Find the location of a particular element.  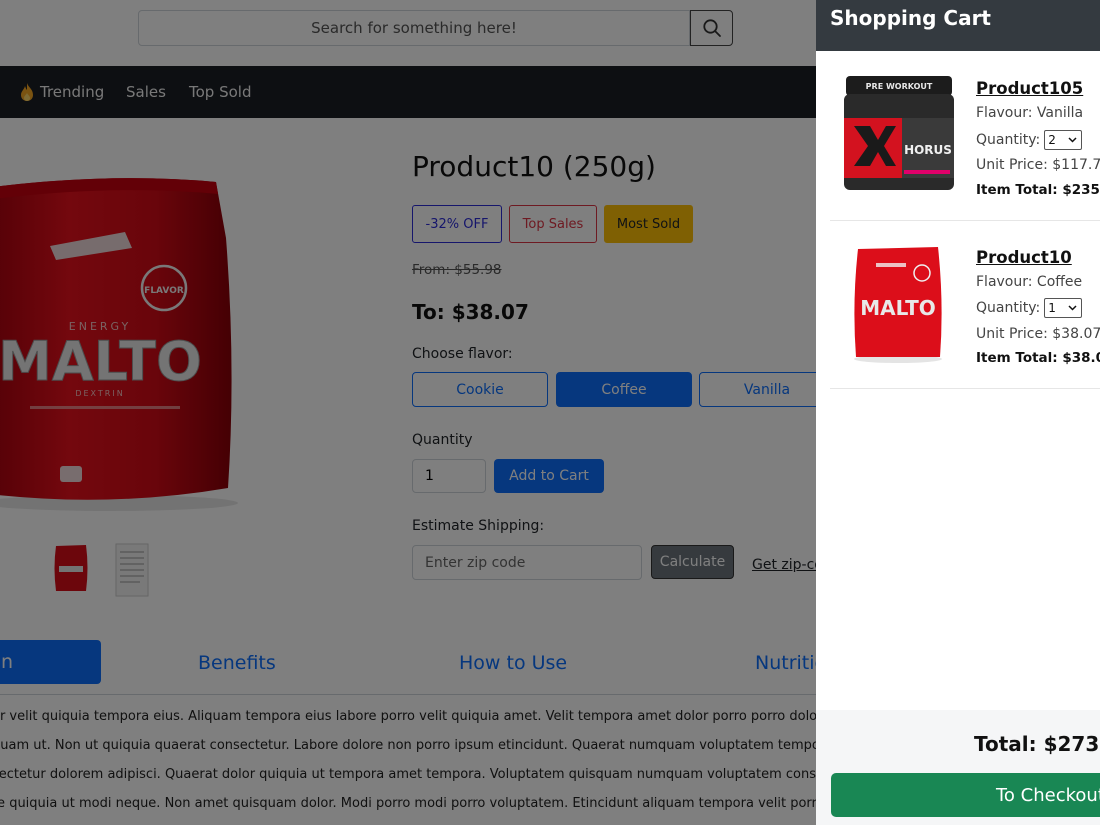

cart-item-image-name-text: HORUS is located at coordinates (928, 150).